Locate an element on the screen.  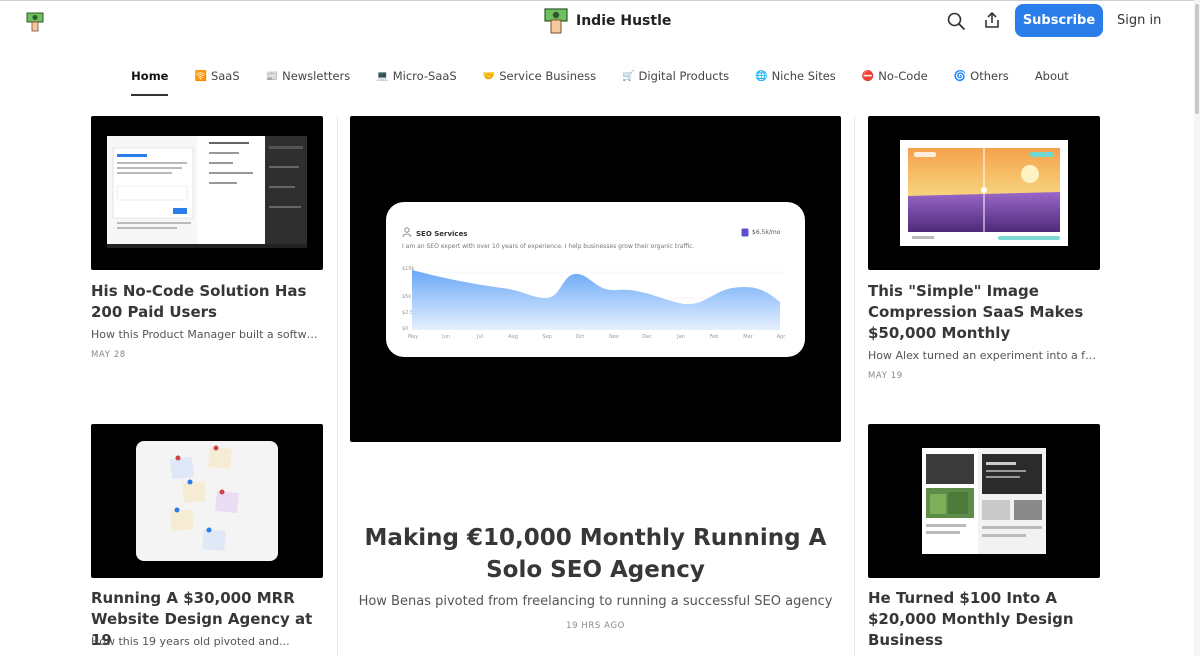
search-icon is located at coordinates (956, 21).